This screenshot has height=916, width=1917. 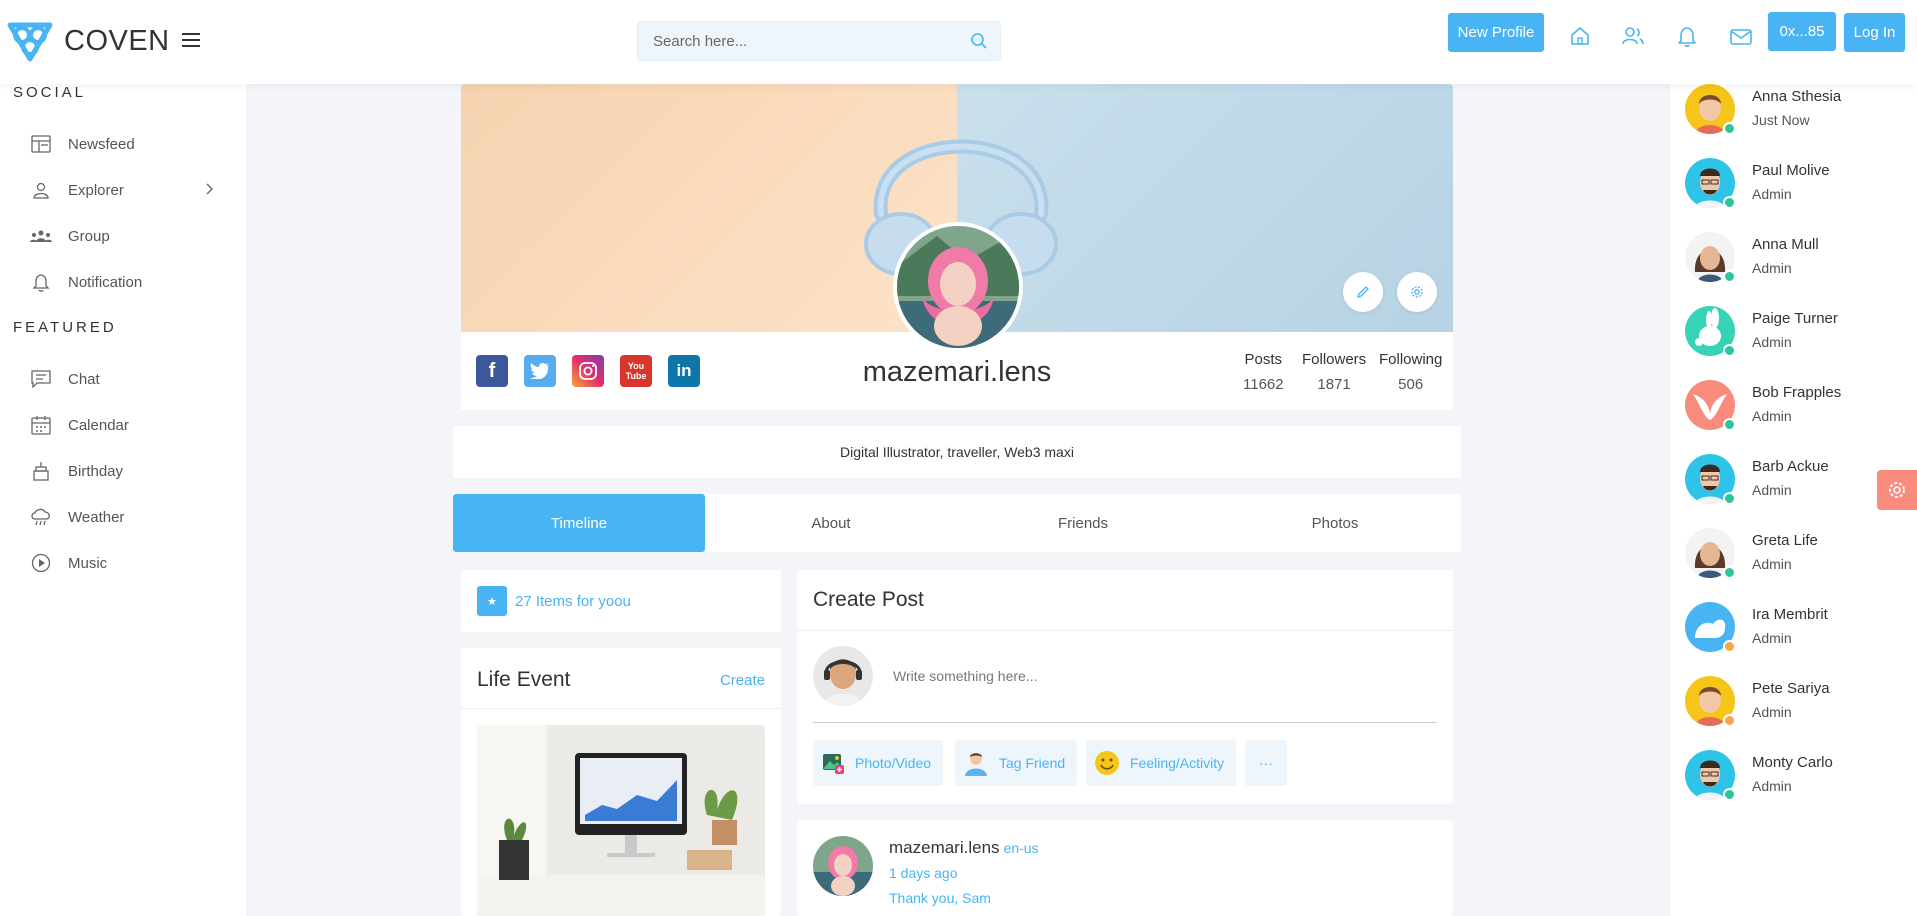 What do you see at coordinates (1410, 372) in the screenshot?
I see `following-stat: Following 506` at bounding box center [1410, 372].